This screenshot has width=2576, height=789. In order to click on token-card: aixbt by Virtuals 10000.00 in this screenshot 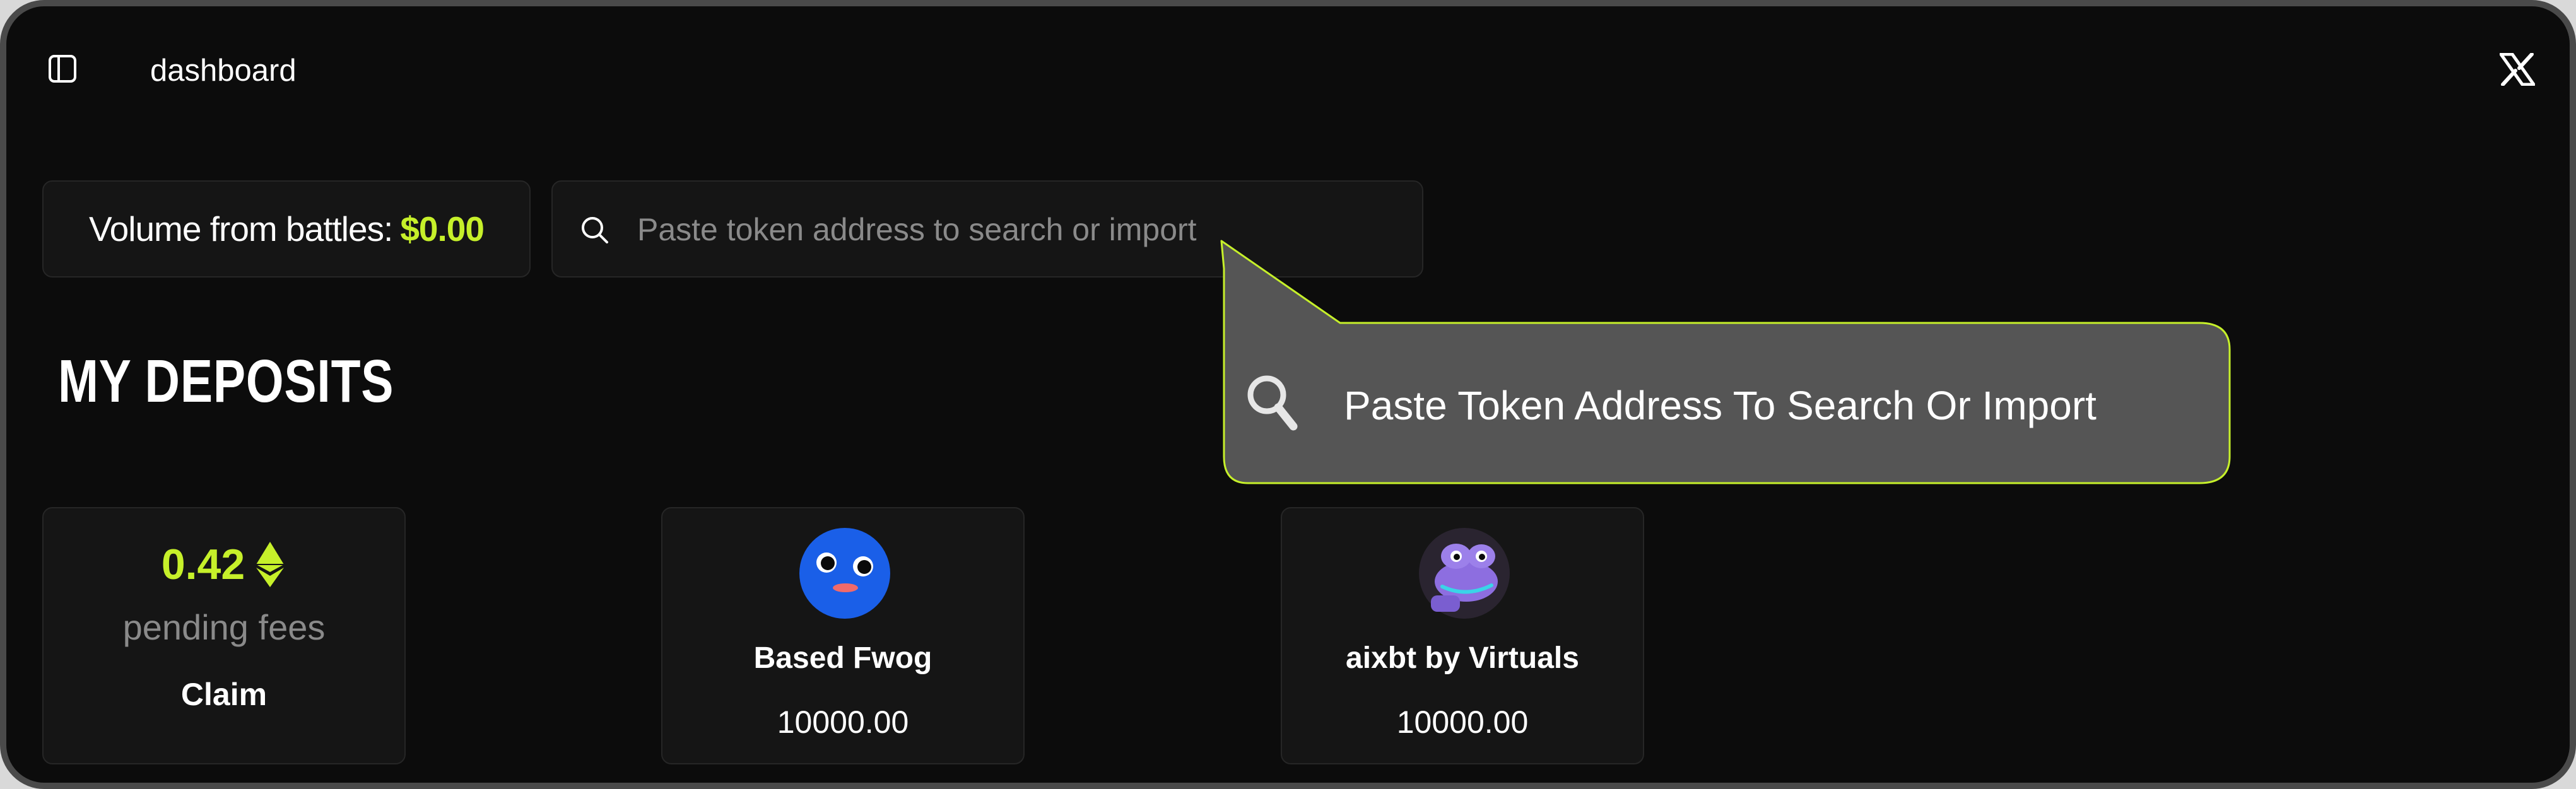, I will do `click(1462, 635)`.